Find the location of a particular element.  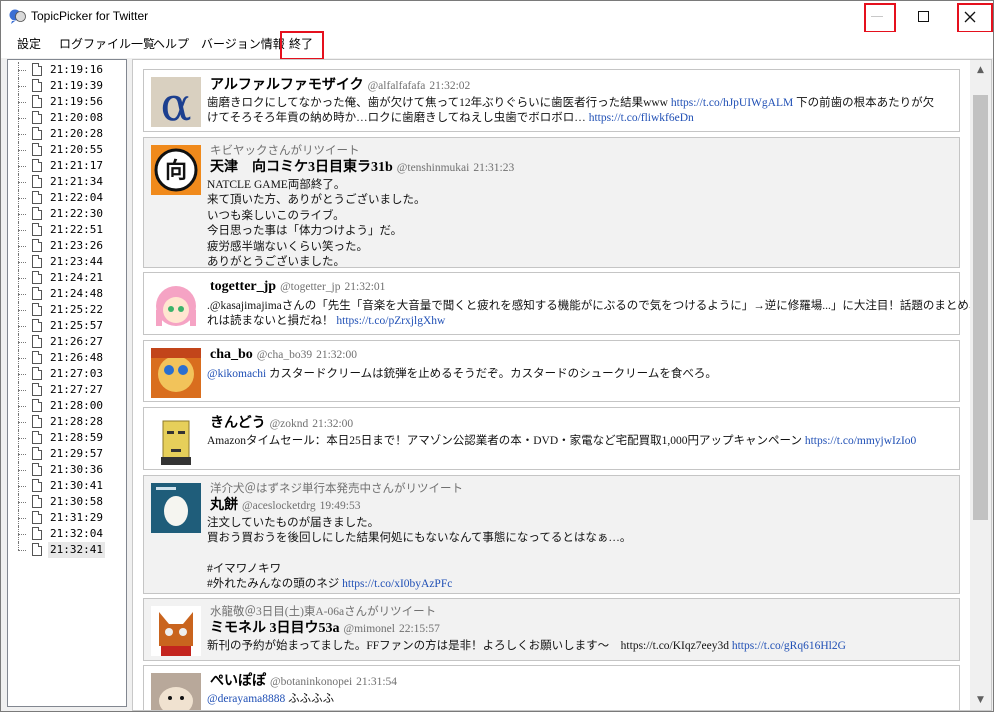

alfalfa-logo-icon: α is located at coordinates (176, 102).